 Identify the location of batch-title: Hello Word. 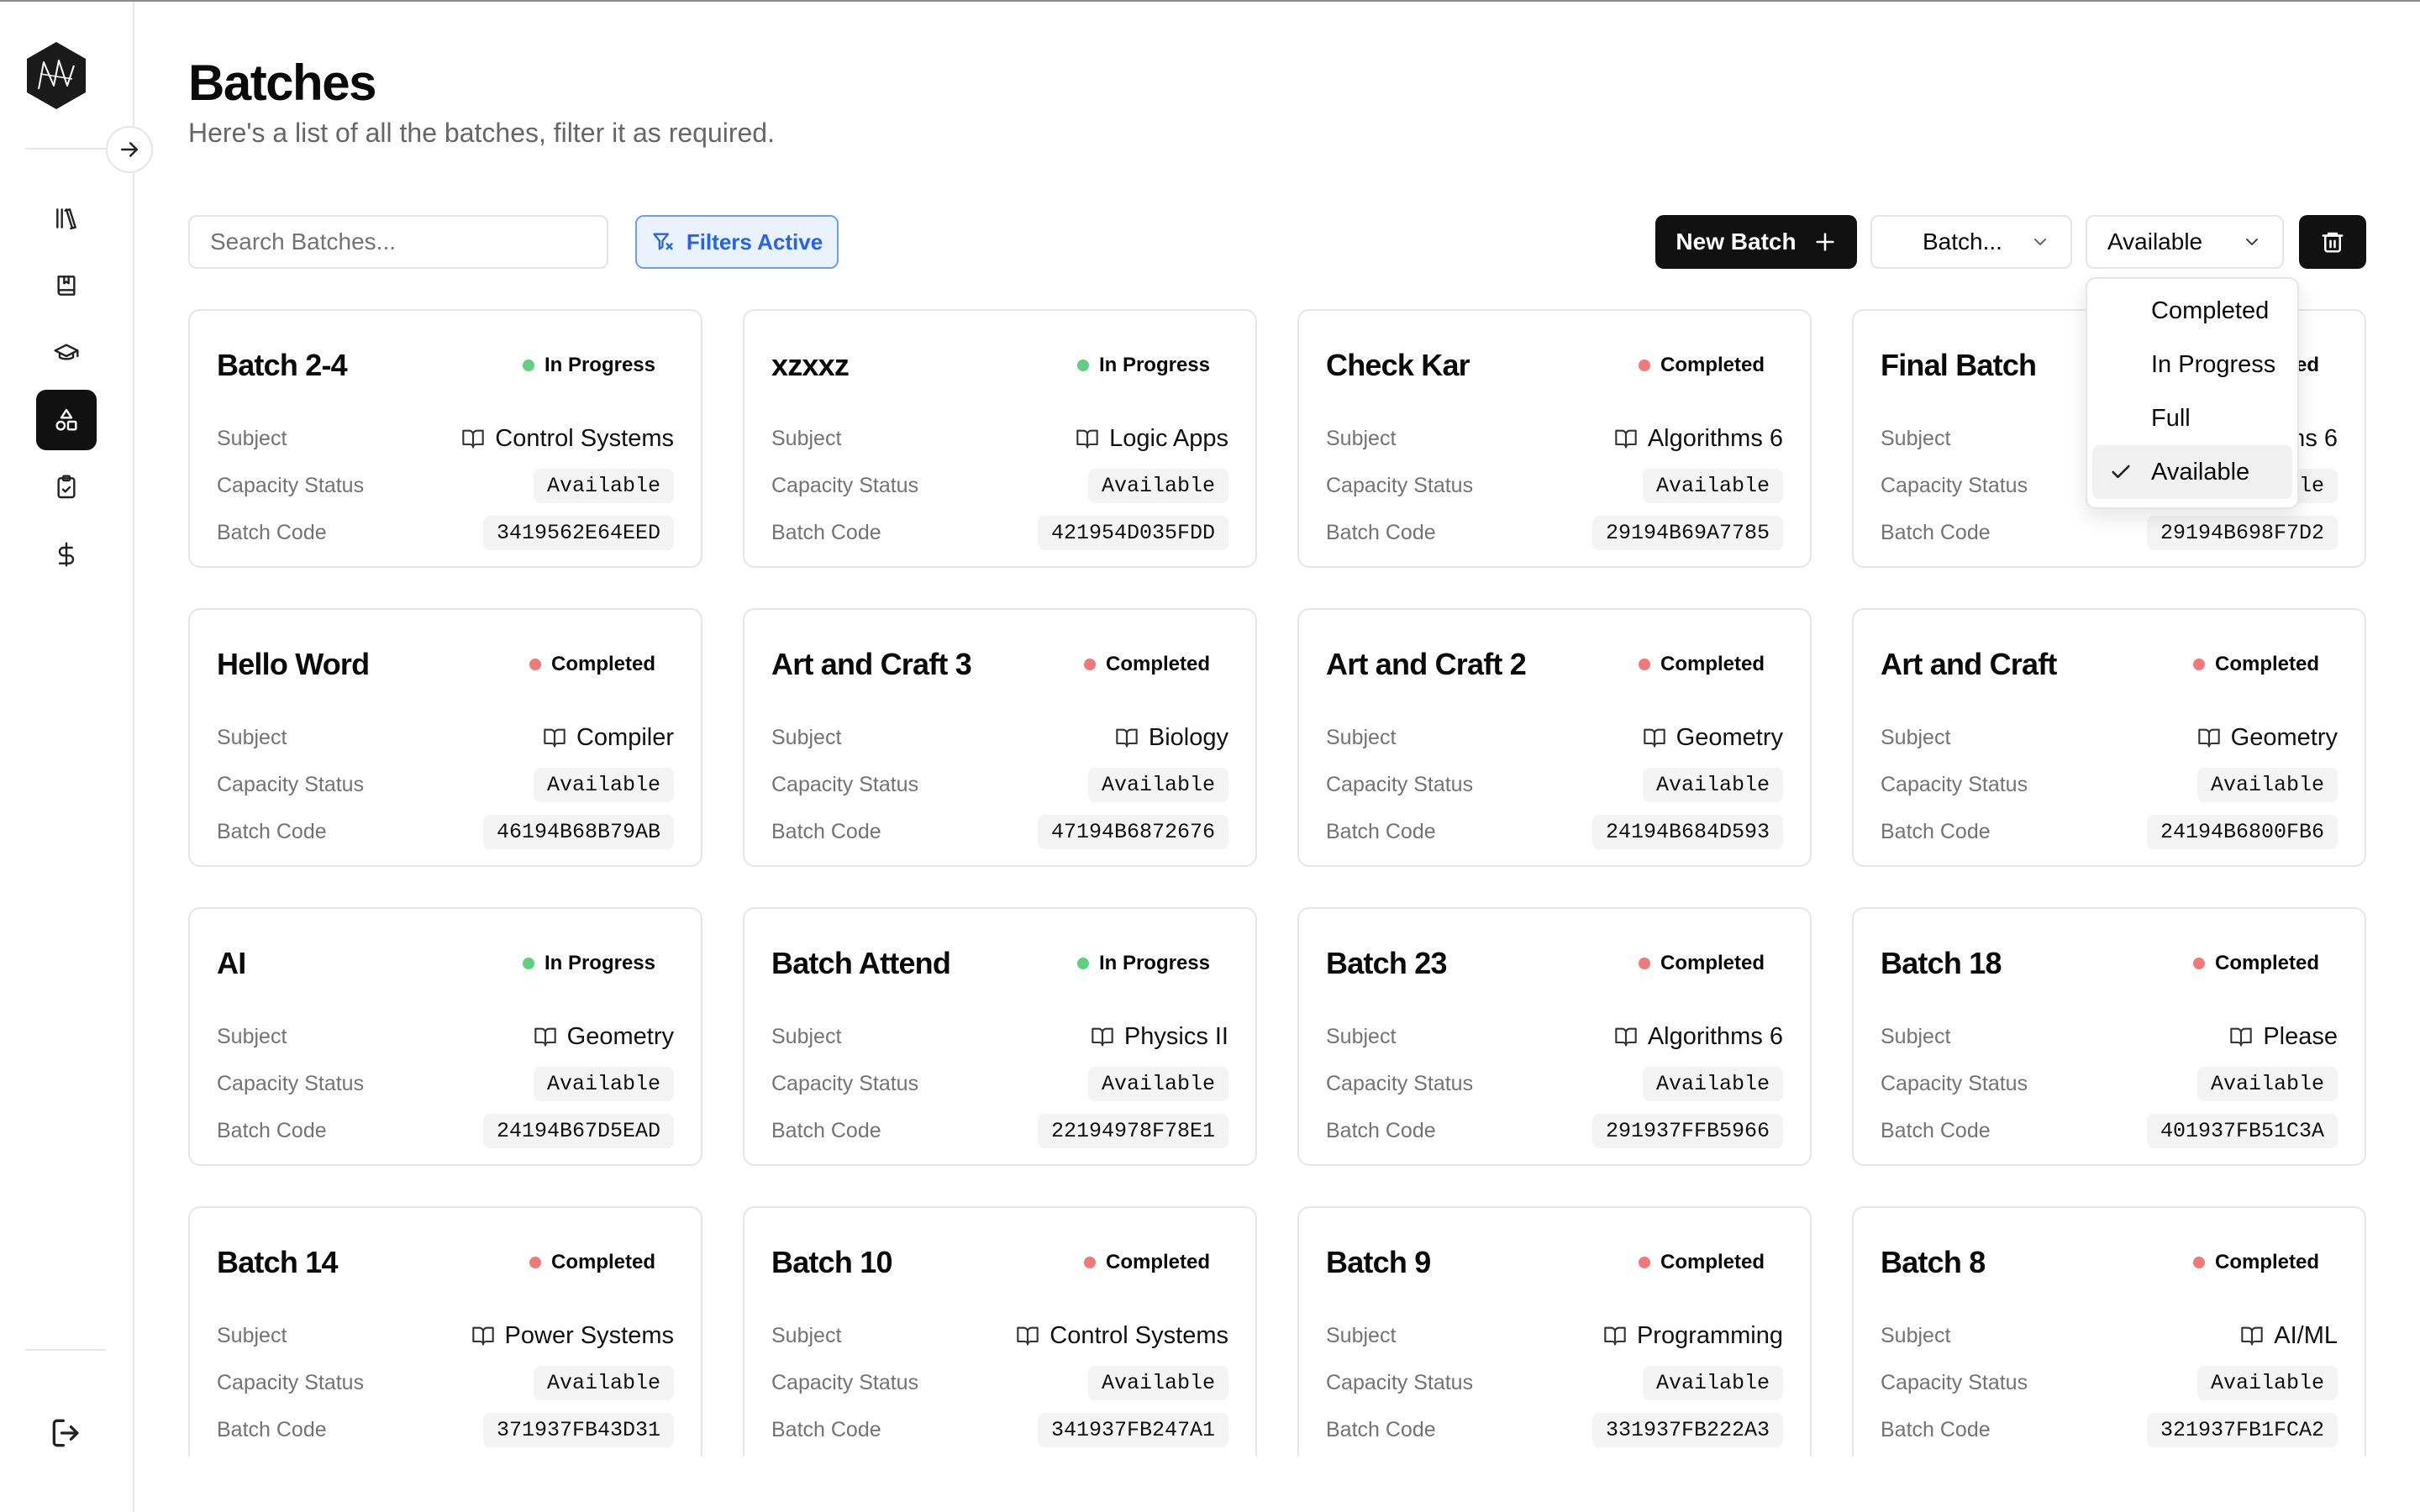
(293, 664).